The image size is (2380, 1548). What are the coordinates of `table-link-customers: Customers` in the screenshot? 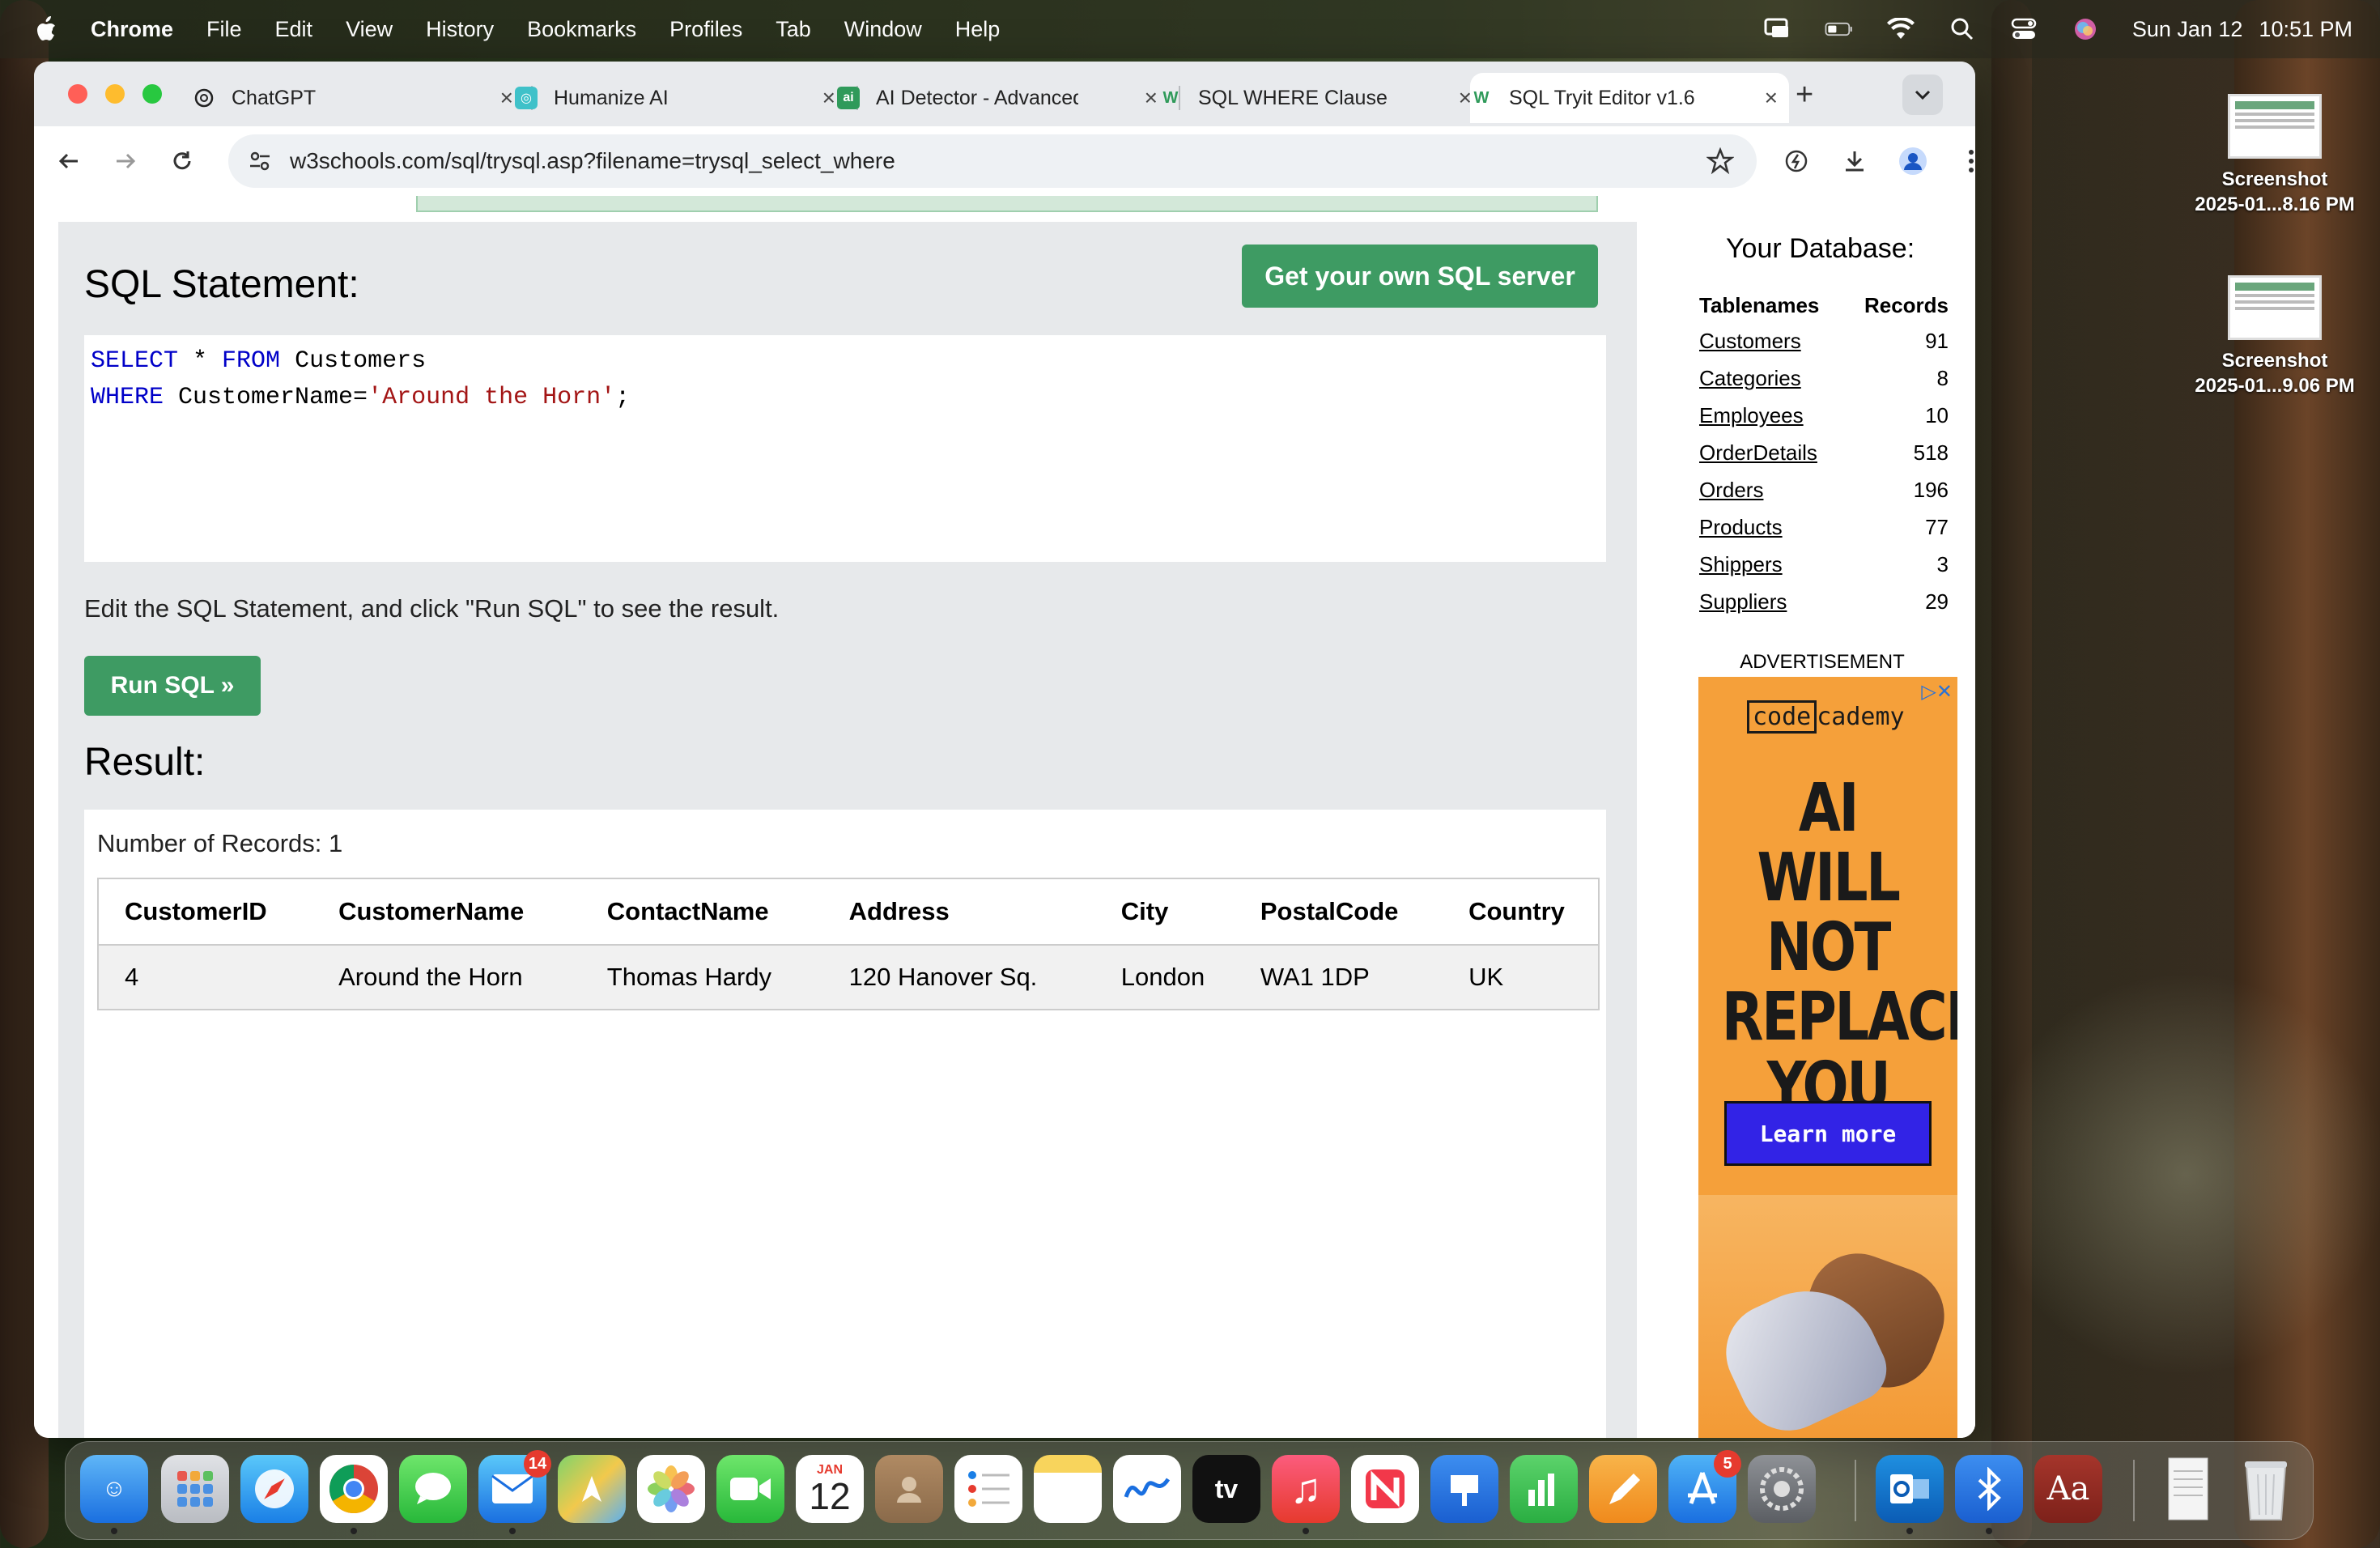 It's located at (1750, 341).